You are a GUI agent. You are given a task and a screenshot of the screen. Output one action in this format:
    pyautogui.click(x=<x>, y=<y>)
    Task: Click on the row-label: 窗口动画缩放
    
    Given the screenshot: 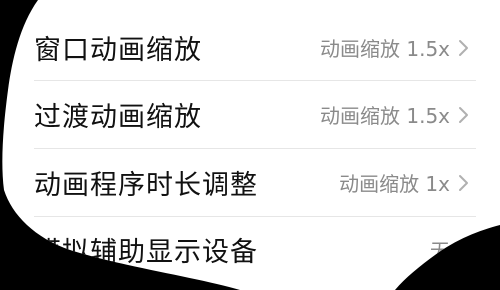 What is the action you would take?
    pyautogui.click(x=118, y=50)
    